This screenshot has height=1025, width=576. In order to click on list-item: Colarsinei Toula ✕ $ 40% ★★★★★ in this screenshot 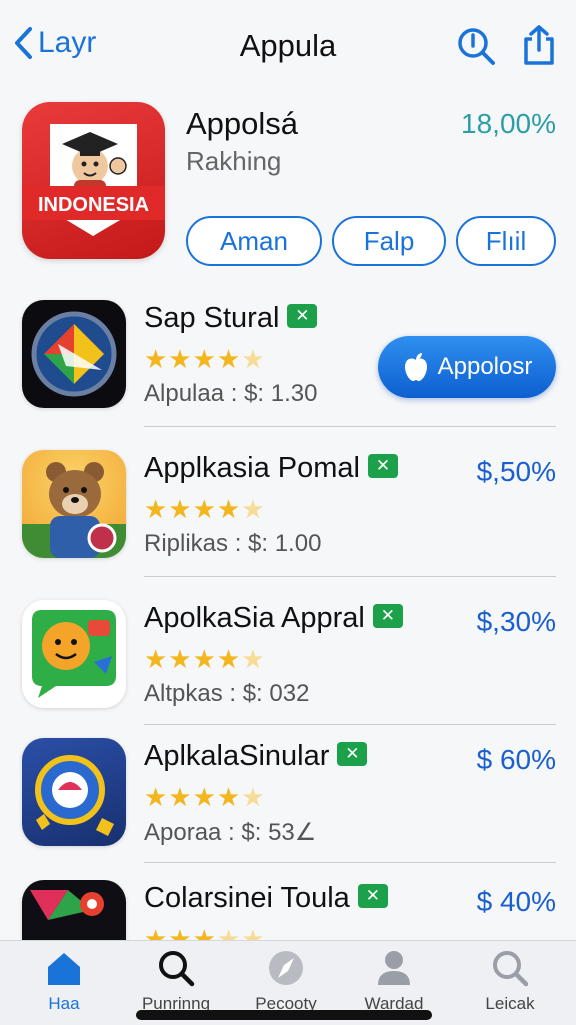, I will do `click(288, 910)`.